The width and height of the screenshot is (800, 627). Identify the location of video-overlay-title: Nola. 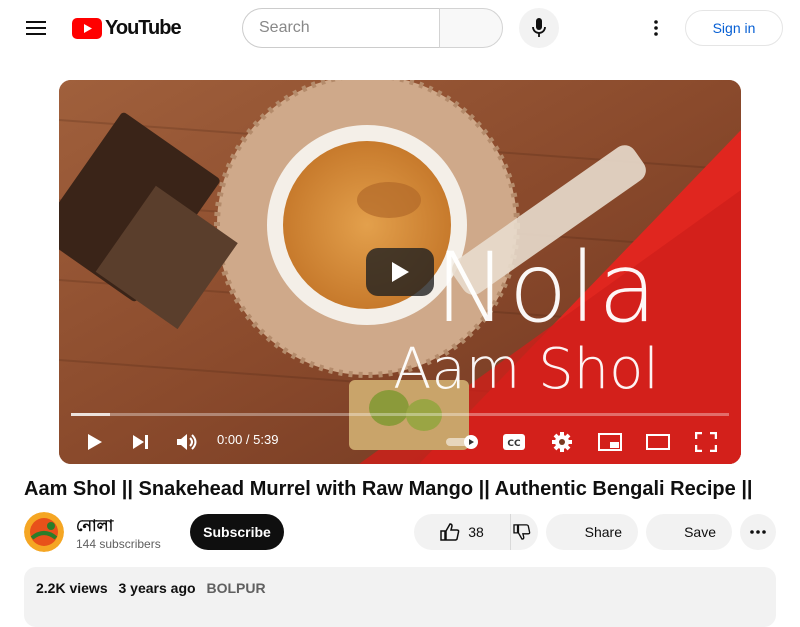
(546, 288).